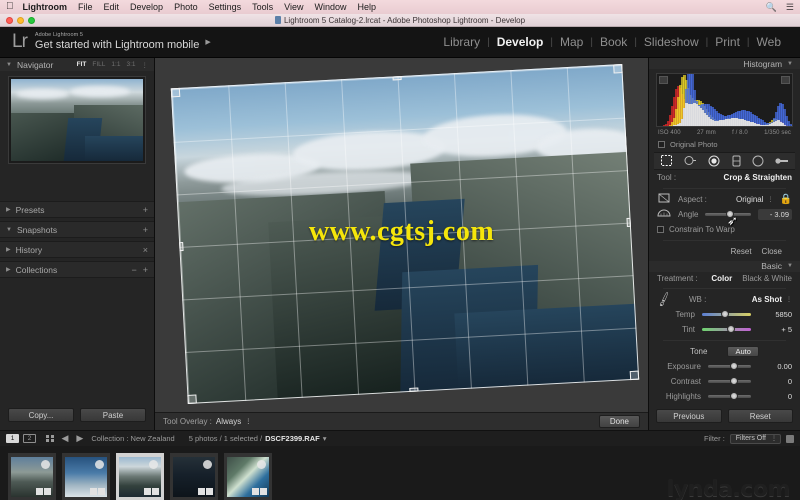 This screenshot has width=800, height=500. Describe the element at coordinates (733, 396) in the screenshot. I see `highlights-slider-knob` at that location.